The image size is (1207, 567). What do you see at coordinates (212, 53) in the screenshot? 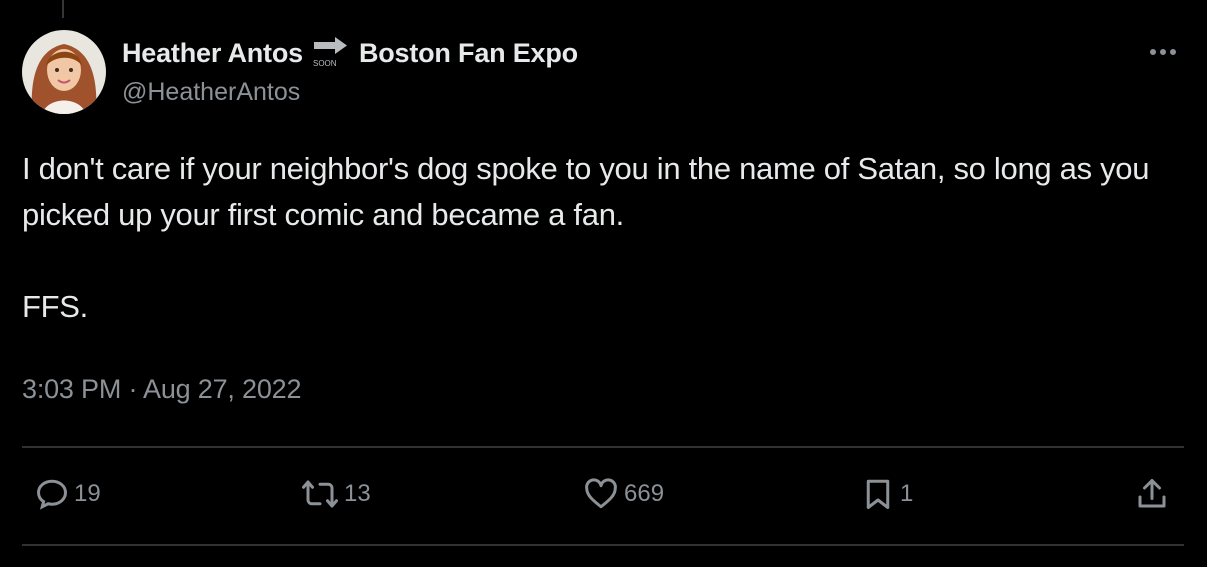
I see `author-display-name: Heather Antos` at bounding box center [212, 53].